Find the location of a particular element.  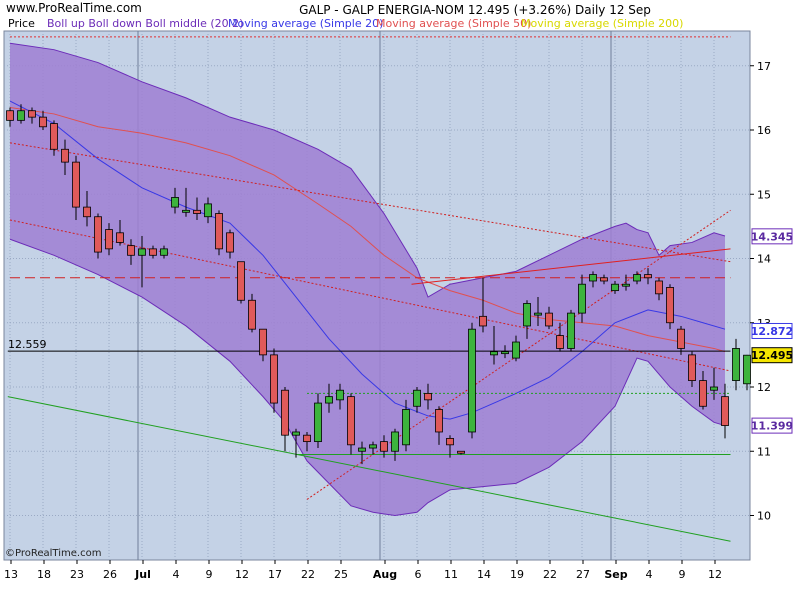

x-tick-label: 11 is located at coordinates (451, 574).